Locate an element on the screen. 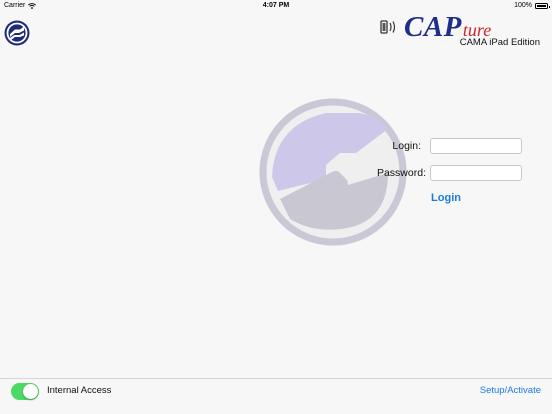 The height and width of the screenshot is (414, 552). rfid-device-icon is located at coordinates (388, 27).